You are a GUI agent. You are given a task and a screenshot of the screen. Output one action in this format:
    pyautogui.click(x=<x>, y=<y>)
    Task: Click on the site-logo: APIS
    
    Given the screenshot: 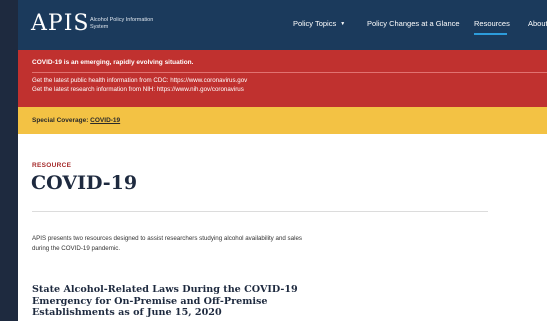 What is the action you would take?
    pyautogui.click(x=60, y=24)
    